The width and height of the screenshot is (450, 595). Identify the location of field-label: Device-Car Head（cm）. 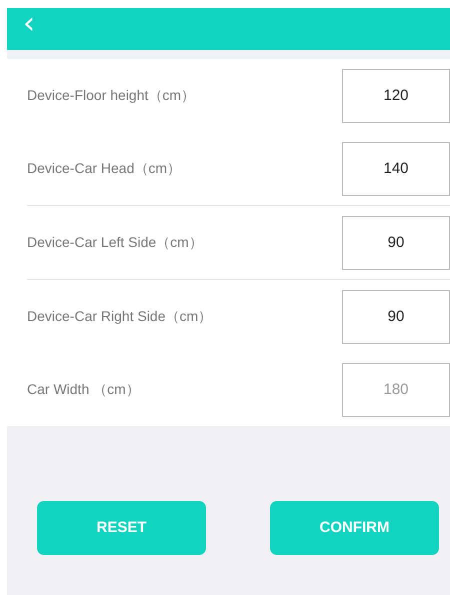
(104, 168).